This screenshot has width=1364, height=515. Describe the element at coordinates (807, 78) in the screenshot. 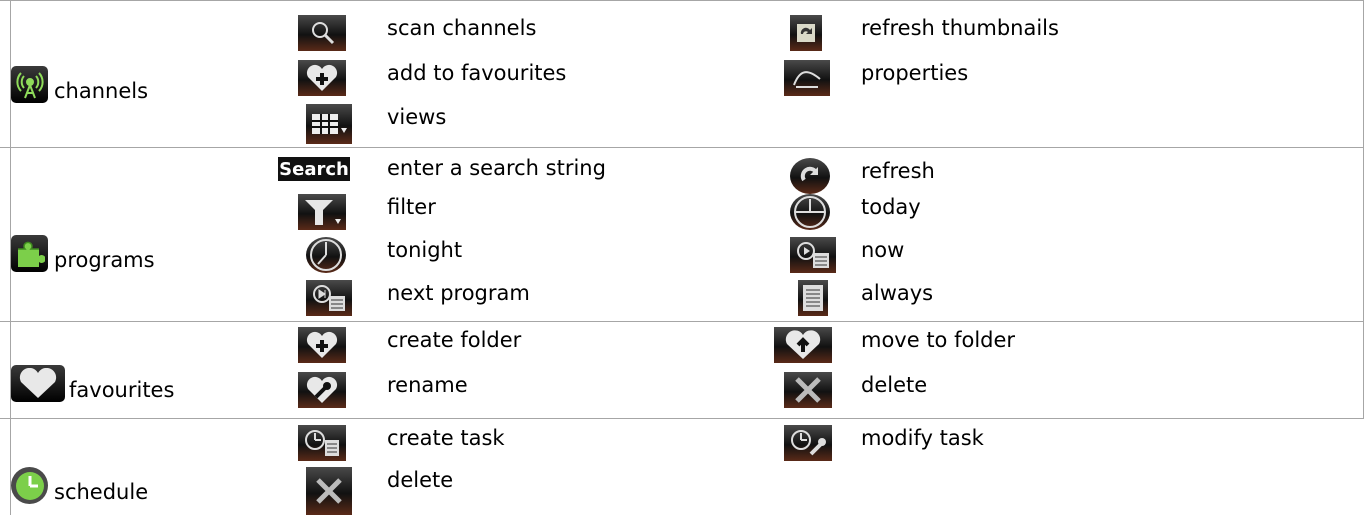

I see `properties-icon` at that location.